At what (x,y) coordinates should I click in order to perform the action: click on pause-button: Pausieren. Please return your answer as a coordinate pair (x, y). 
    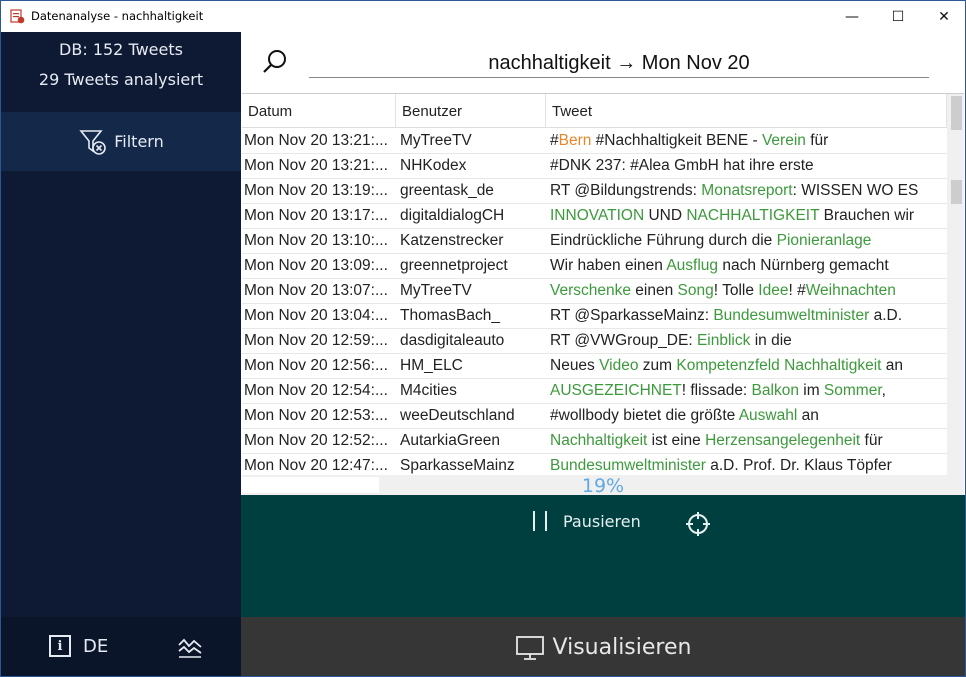
    Looking at the image, I should click on (587, 521).